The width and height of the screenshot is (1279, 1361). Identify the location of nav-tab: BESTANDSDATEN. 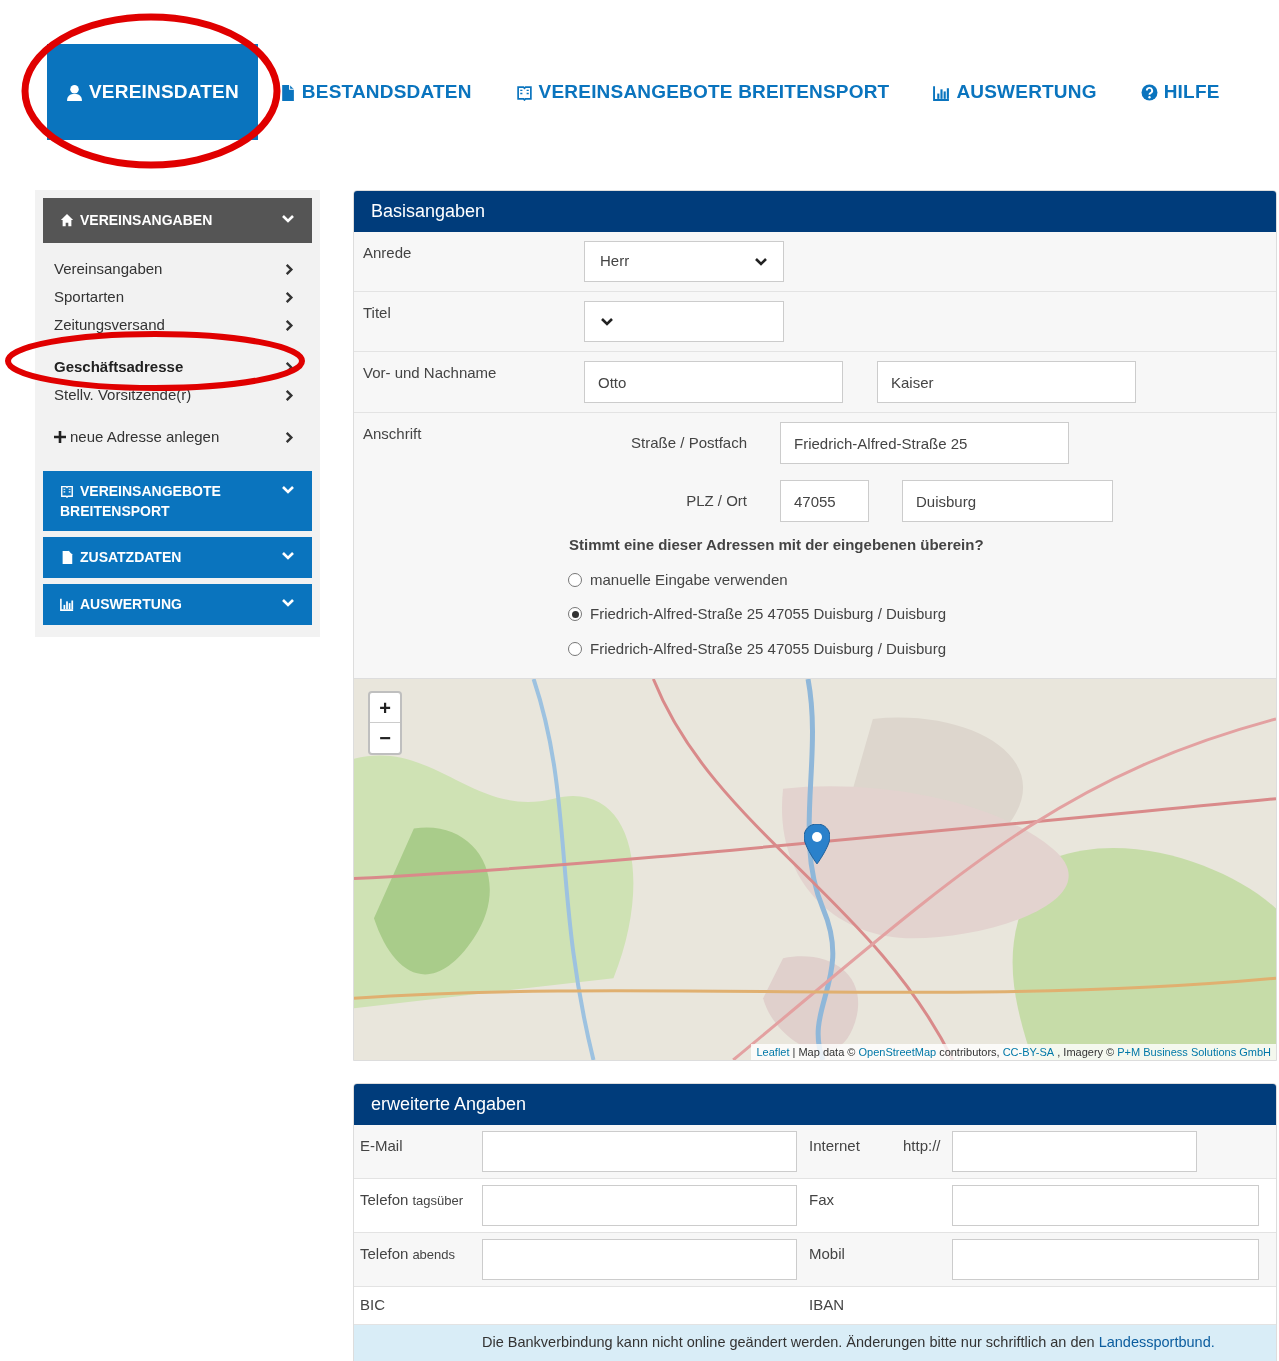
(375, 92).